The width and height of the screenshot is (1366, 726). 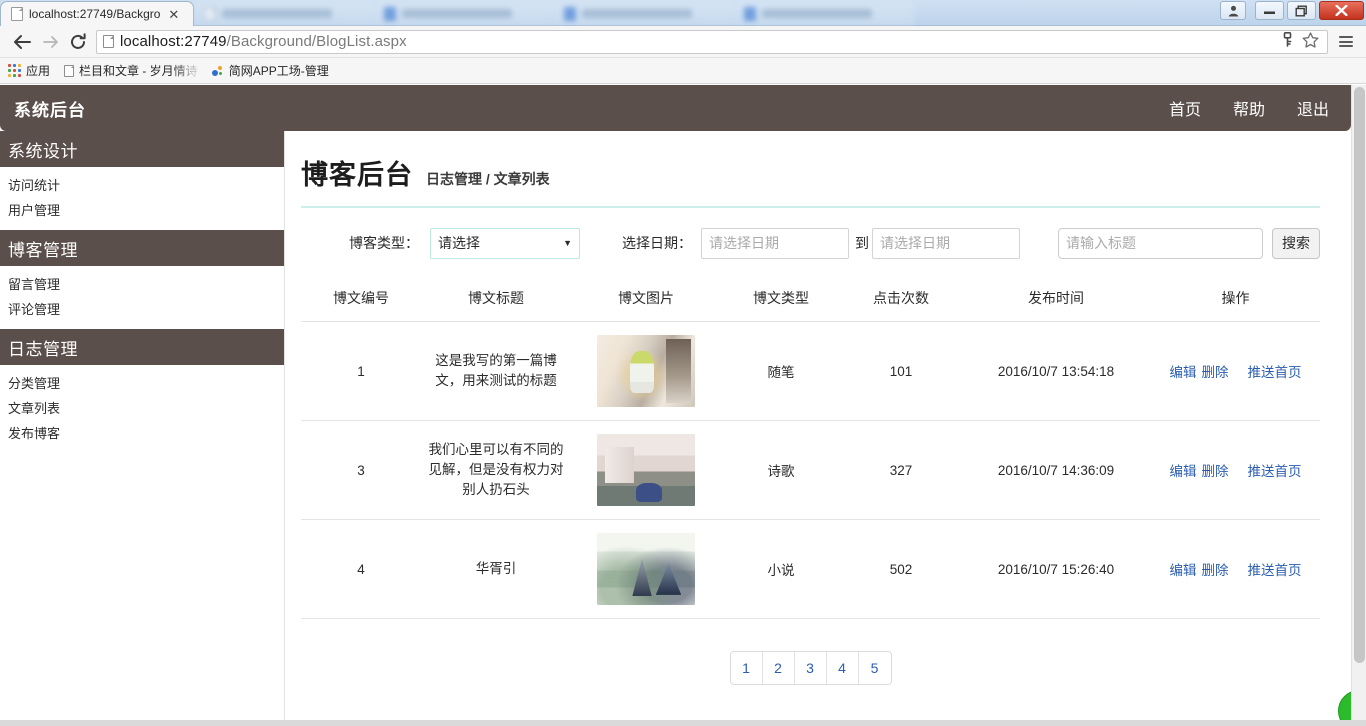 What do you see at coordinates (1296, 243) in the screenshot?
I see `search-button: 搜索` at bounding box center [1296, 243].